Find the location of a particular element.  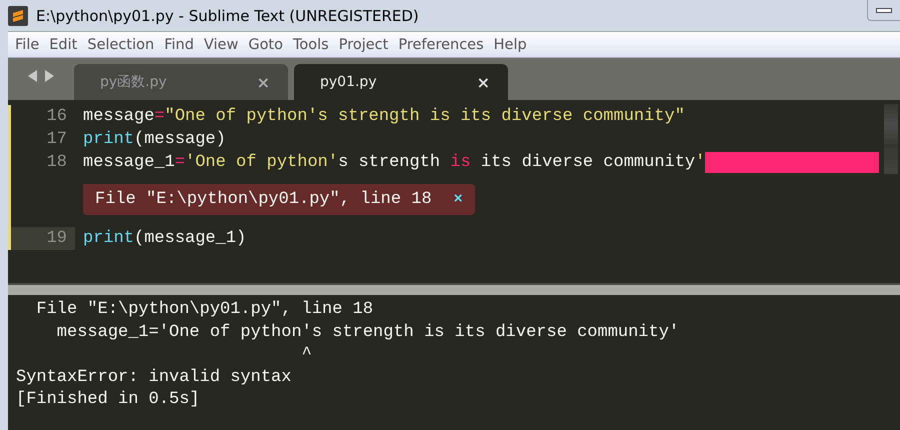

close-button: × is located at coordinates (458, 199).